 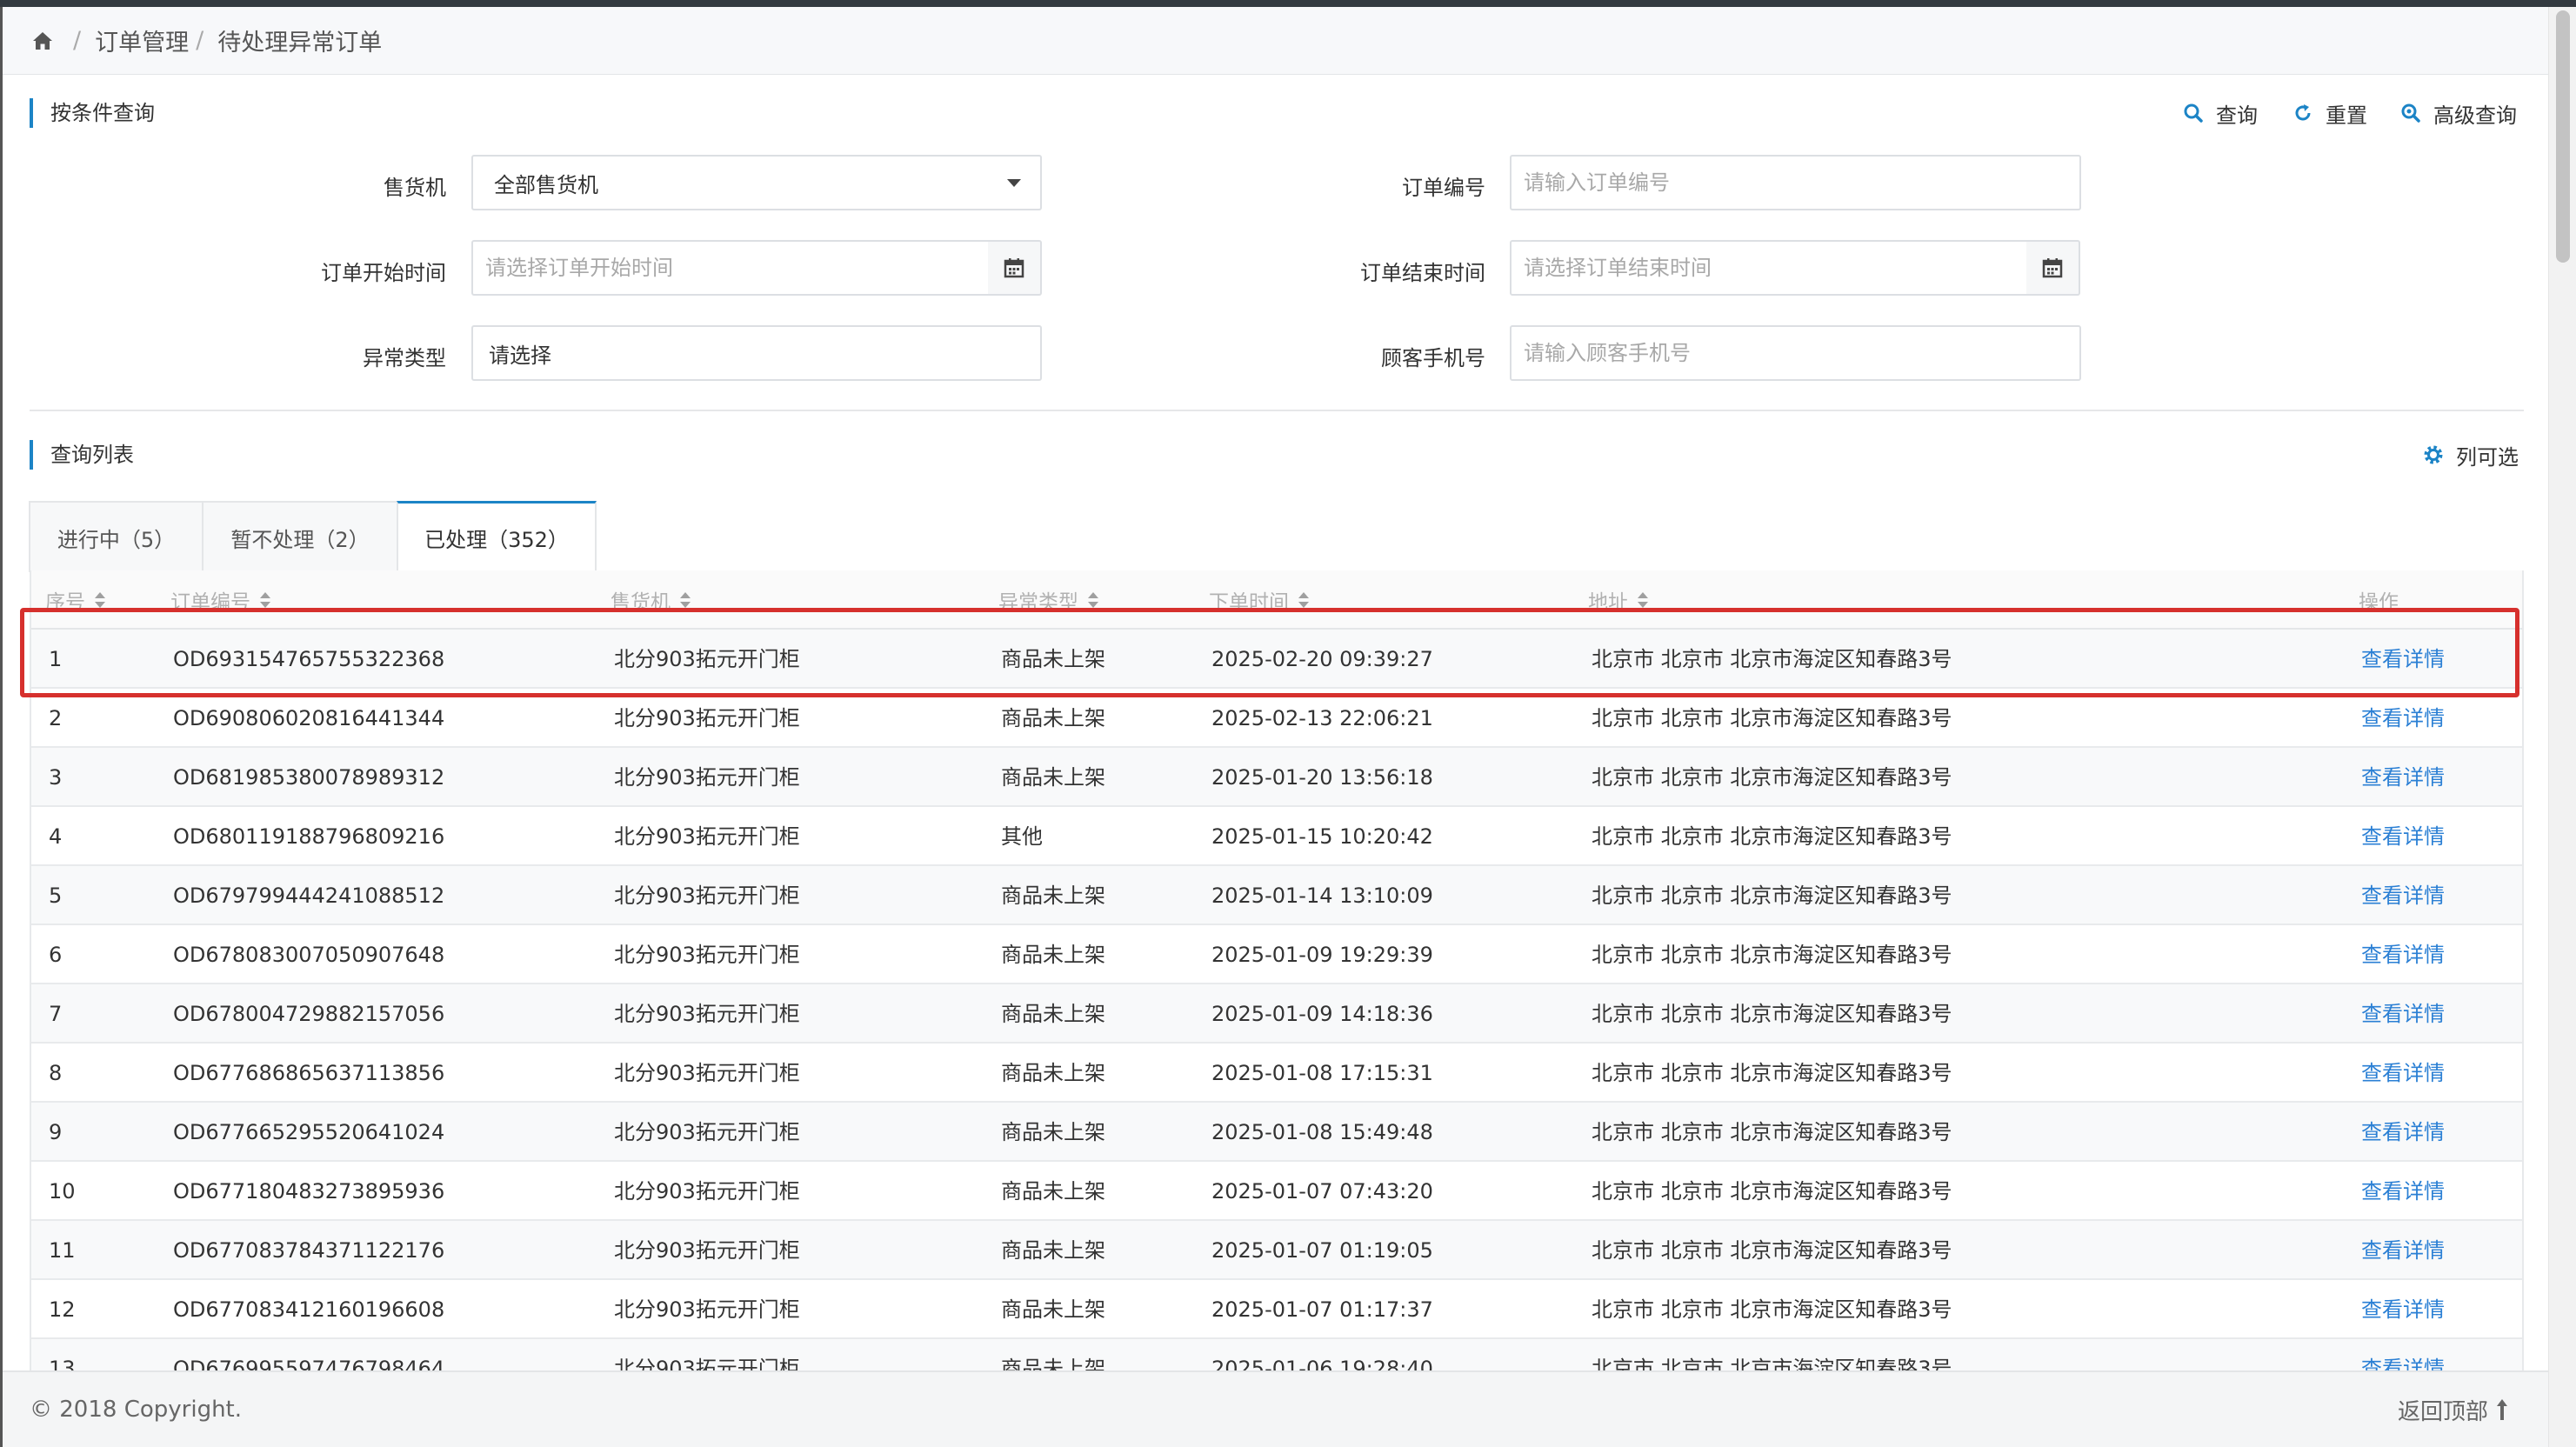 I want to click on breadcrumb-item-order-management: 订单管理, so click(x=142, y=40).